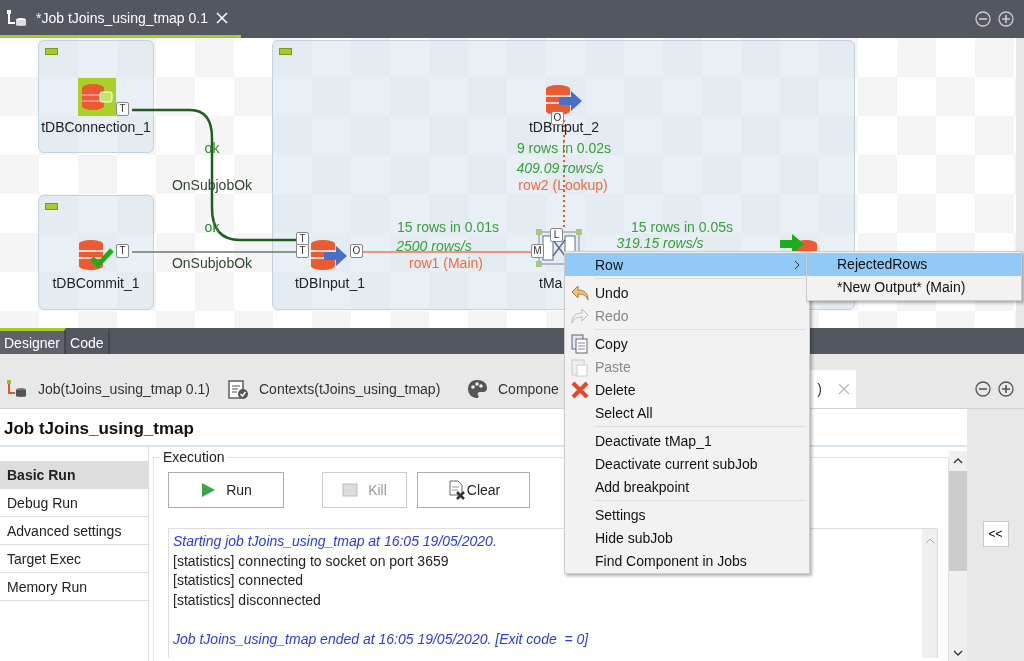  I want to click on link-label: OnSubjobOk, so click(212, 263).